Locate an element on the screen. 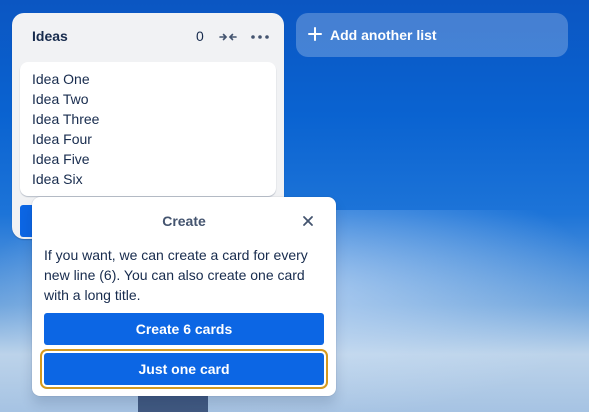  add-another-list-button: Add another list is located at coordinates (432, 35).